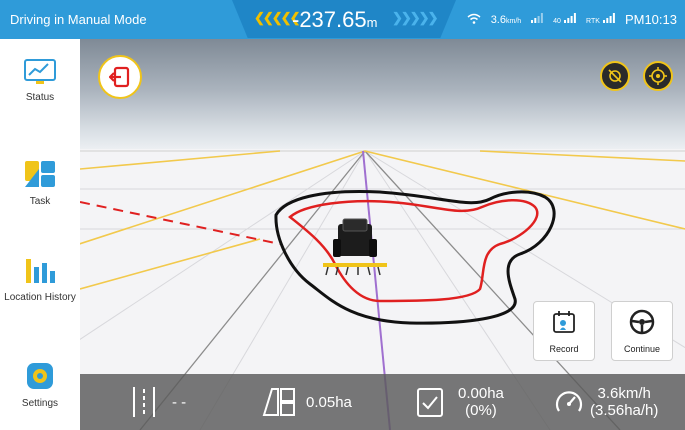 This screenshot has width=685, height=430. Describe the element at coordinates (78, 19) in the screenshot. I see `mode-title: Driving in Manual Mode` at that location.